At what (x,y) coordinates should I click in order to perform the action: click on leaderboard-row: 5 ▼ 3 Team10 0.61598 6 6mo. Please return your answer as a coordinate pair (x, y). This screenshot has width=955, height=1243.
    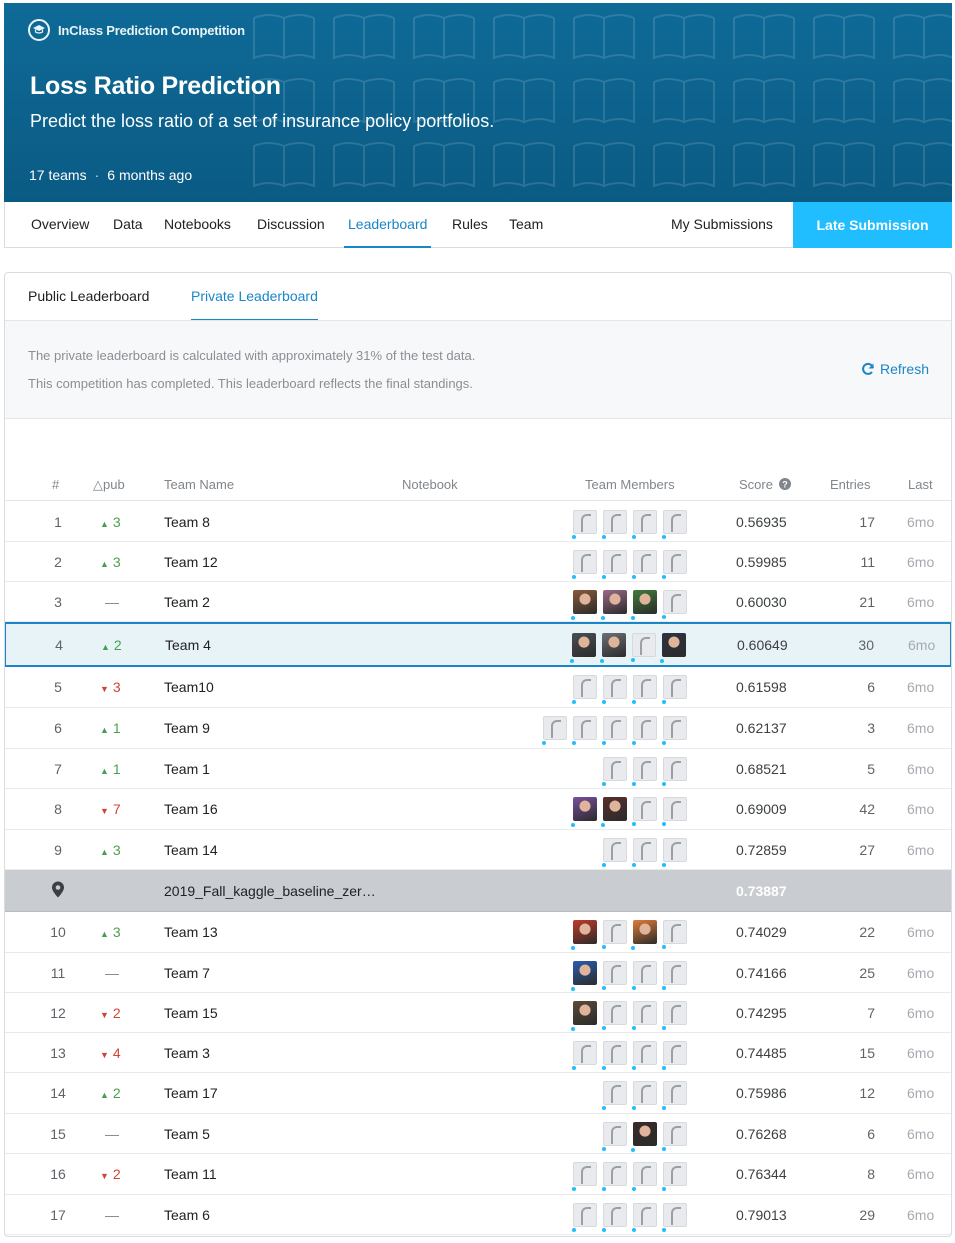
    Looking at the image, I should click on (478, 687).